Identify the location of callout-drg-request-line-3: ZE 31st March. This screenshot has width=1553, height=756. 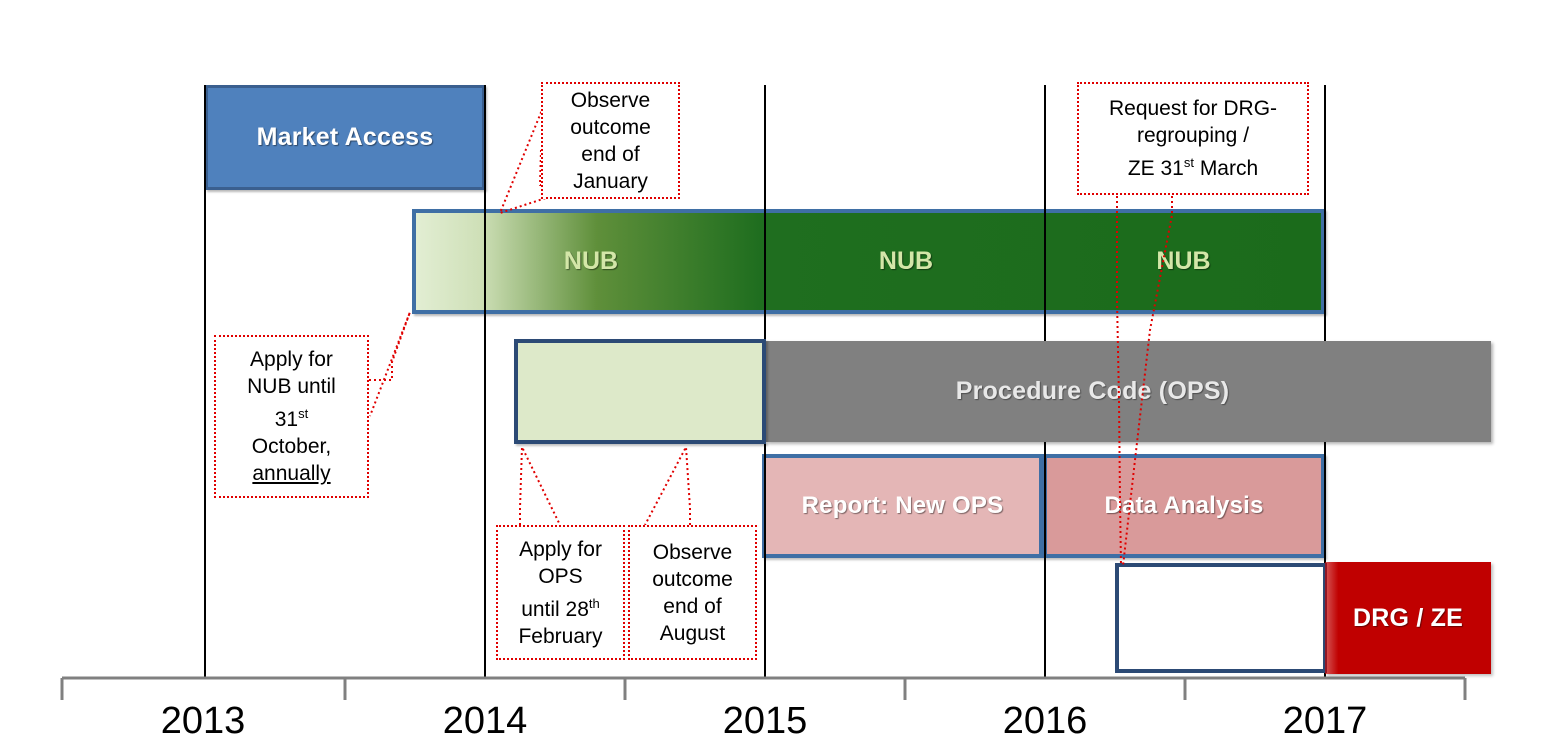
(1193, 165).